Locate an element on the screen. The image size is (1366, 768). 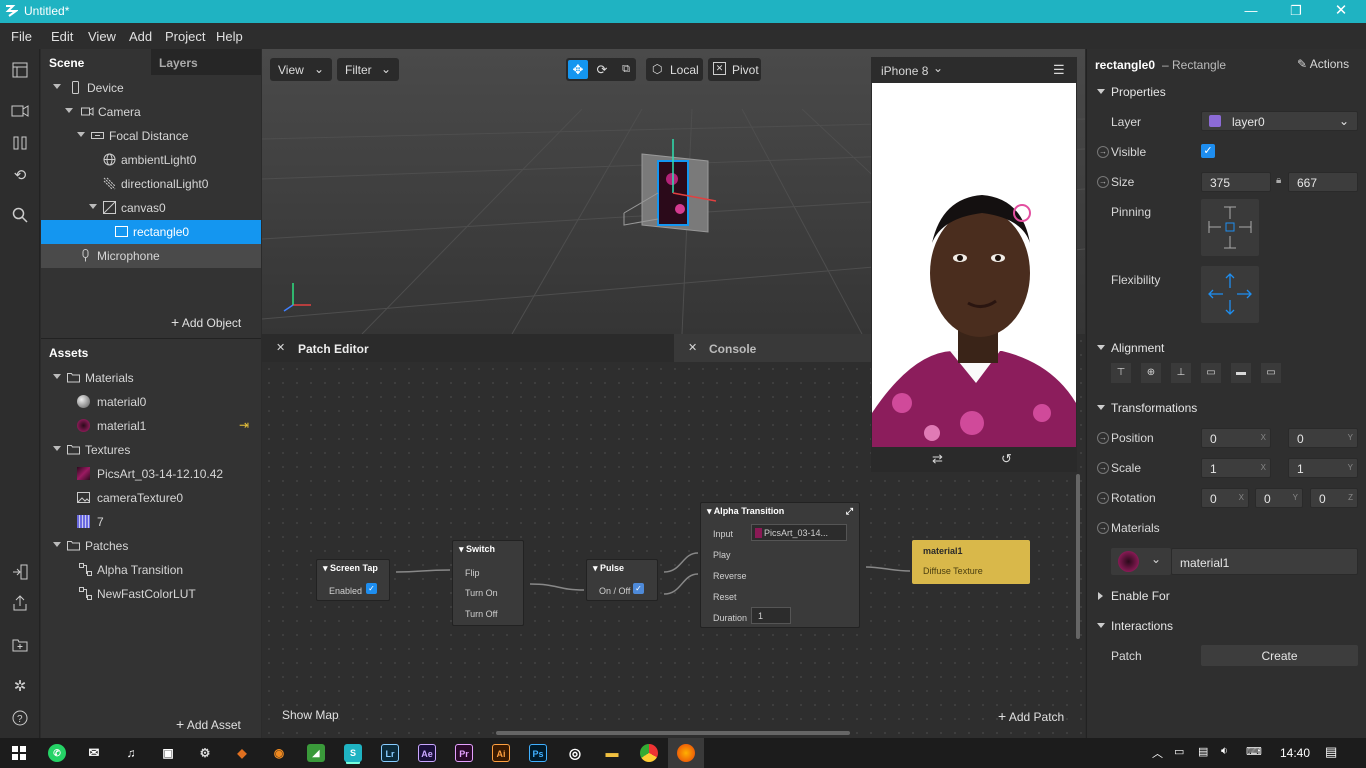
create-patch-button: Create is located at coordinates (1279, 655).